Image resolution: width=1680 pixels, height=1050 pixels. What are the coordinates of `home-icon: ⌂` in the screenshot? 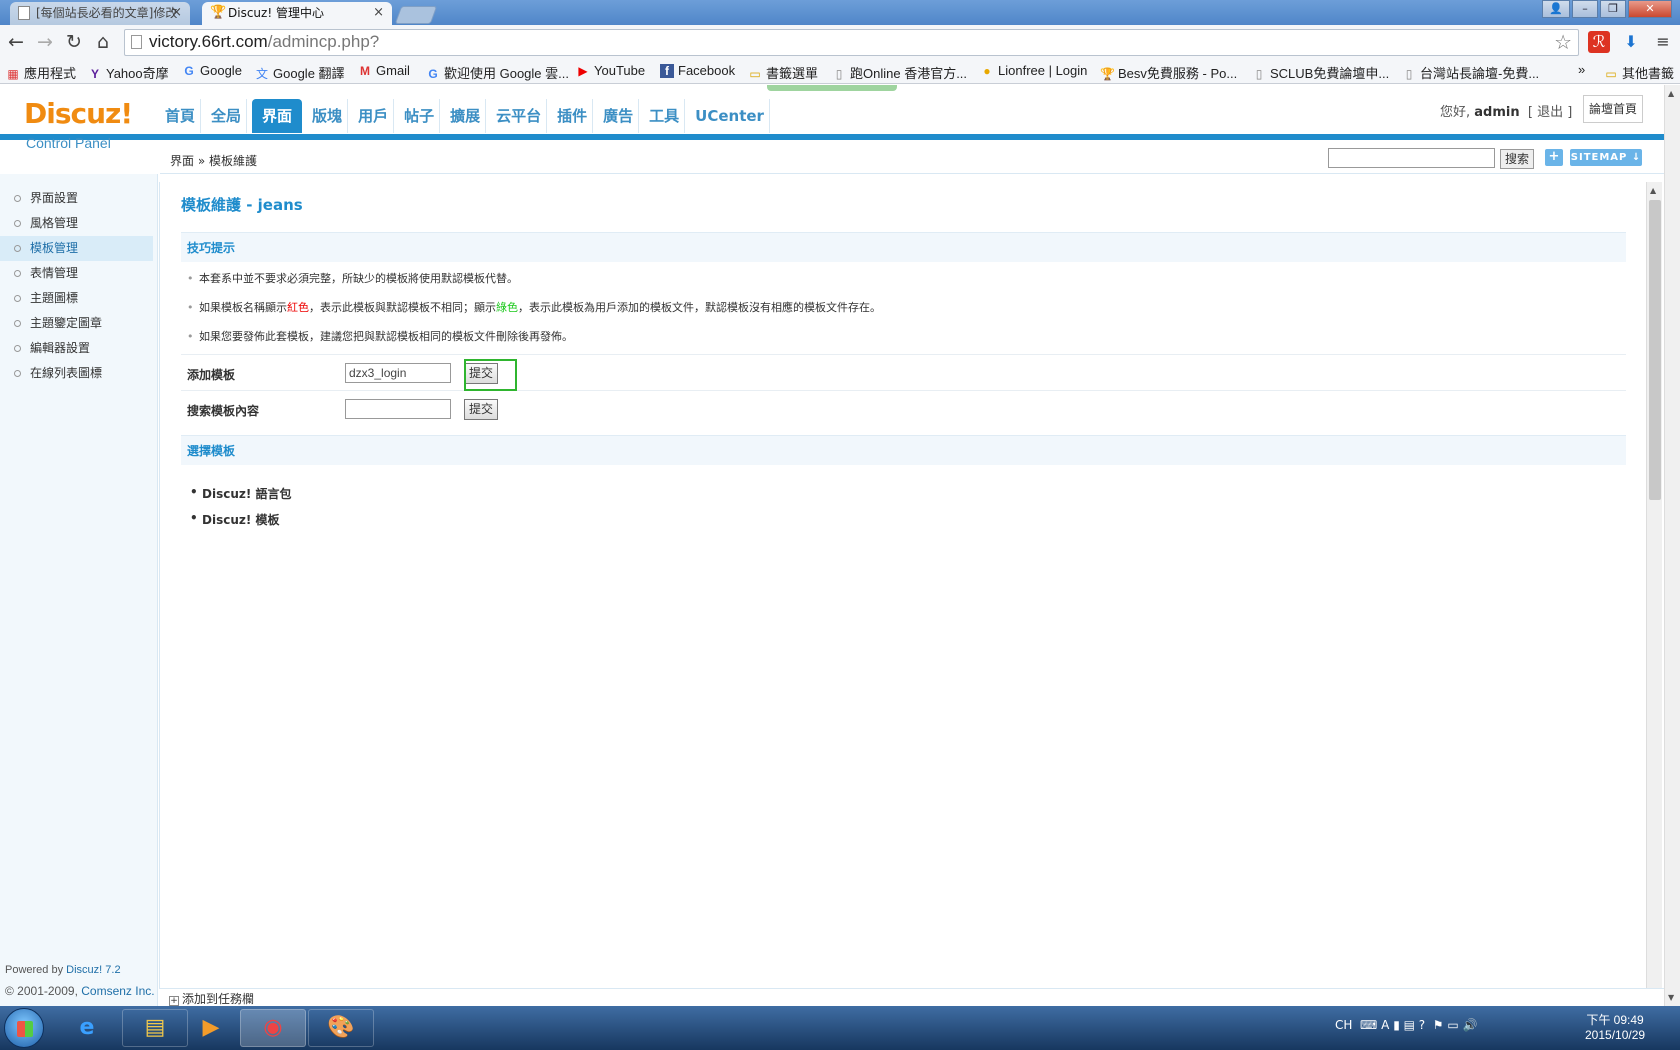 It's located at (103, 43).